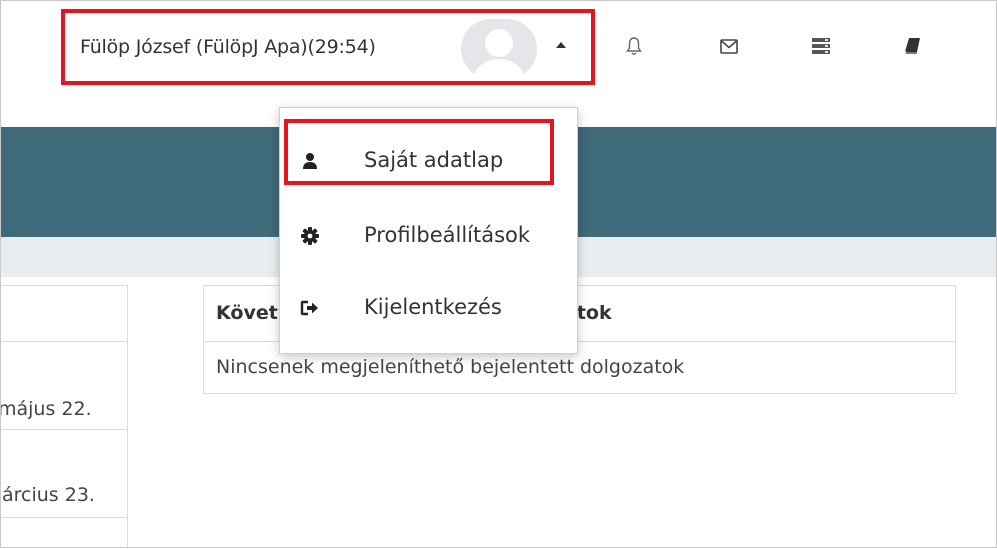 The width and height of the screenshot is (997, 549). What do you see at coordinates (913, 48) in the screenshot?
I see `book-icon` at bounding box center [913, 48].